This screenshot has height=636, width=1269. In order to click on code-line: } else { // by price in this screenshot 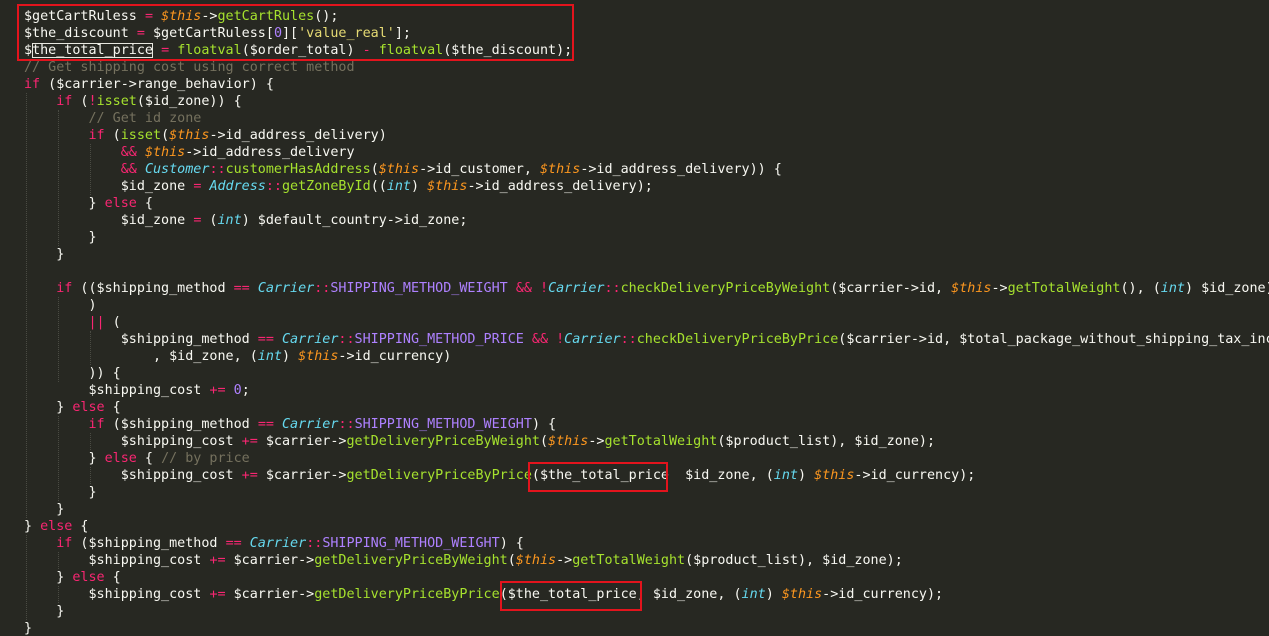, I will do `click(136, 458)`.